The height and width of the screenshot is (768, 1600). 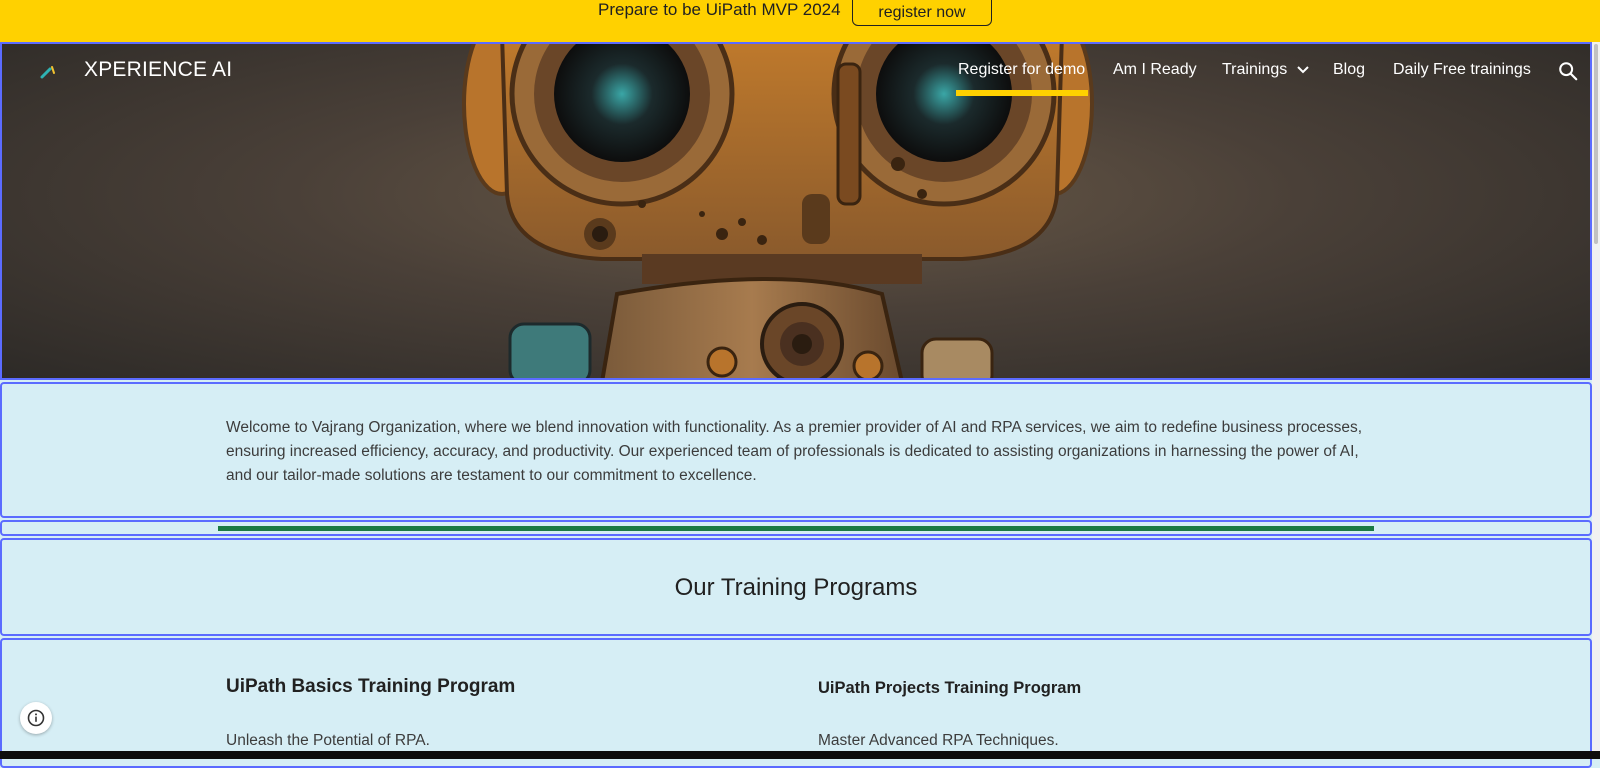 What do you see at coordinates (371, 686) in the screenshot?
I see `program-card-title: UiPath Basics Training Program` at bounding box center [371, 686].